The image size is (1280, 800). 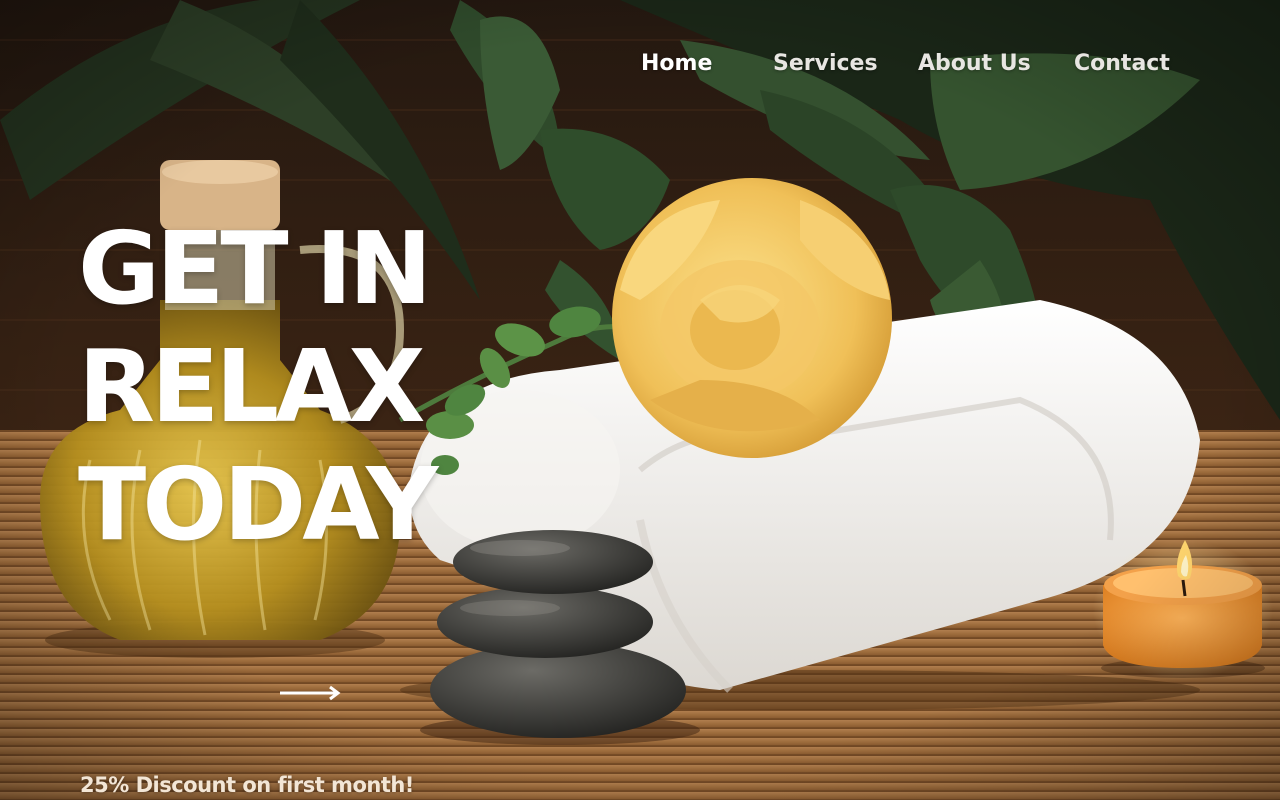 What do you see at coordinates (825, 64) in the screenshot?
I see `nav-link-services: Services` at bounding box center [825, 64].